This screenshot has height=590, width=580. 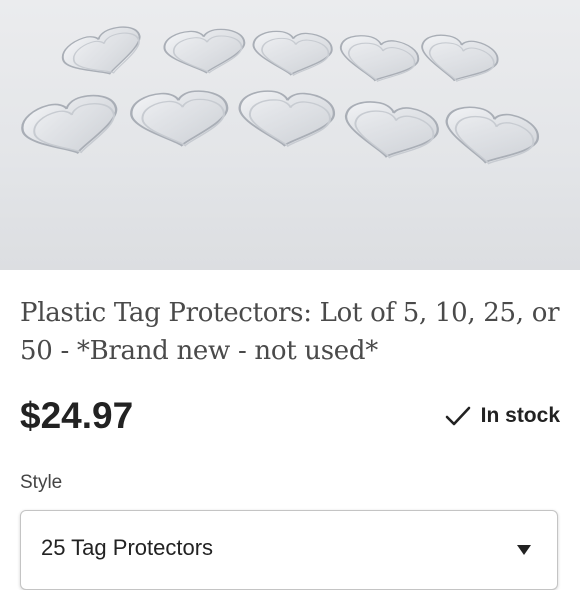 I want to click on price-row: $24.97 In stock, so click(x=290, y=416).